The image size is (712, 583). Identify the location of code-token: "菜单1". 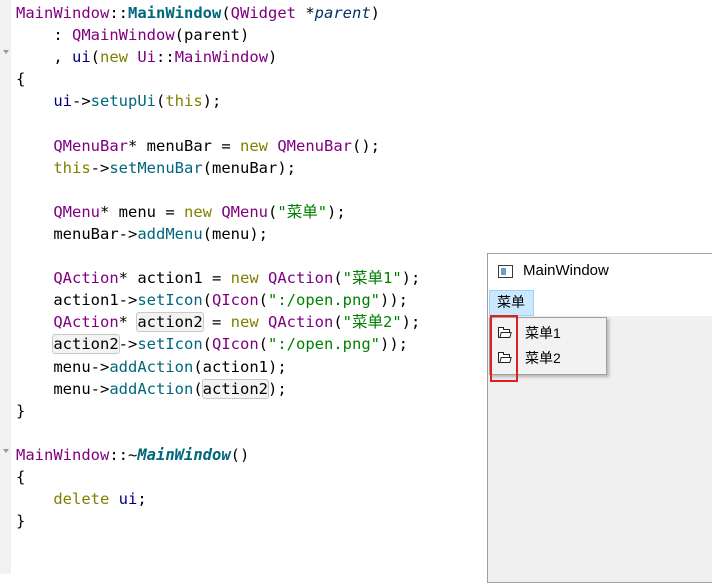
(372, 278).